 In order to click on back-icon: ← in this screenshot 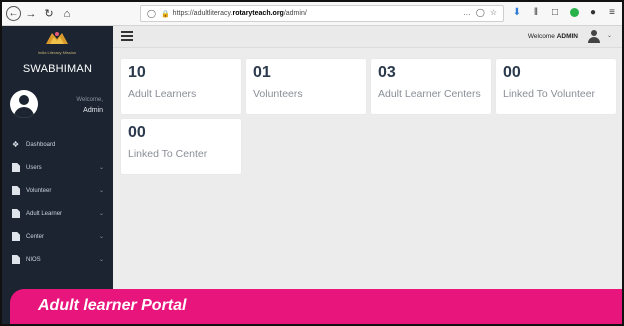, I will do `click(13, 13)`.